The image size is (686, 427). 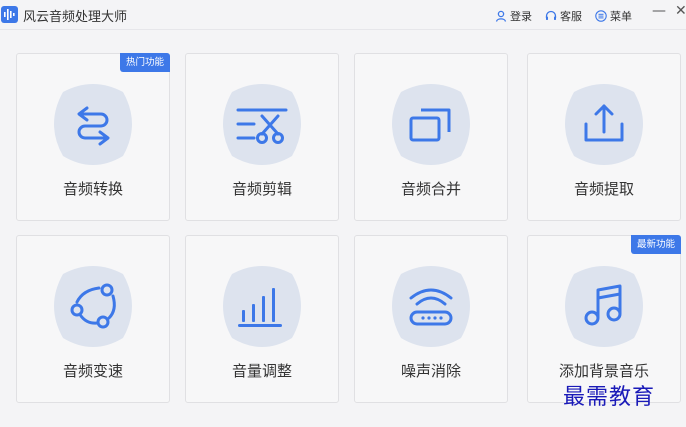 I want to click on user-icon, so click(x=501, y=16).